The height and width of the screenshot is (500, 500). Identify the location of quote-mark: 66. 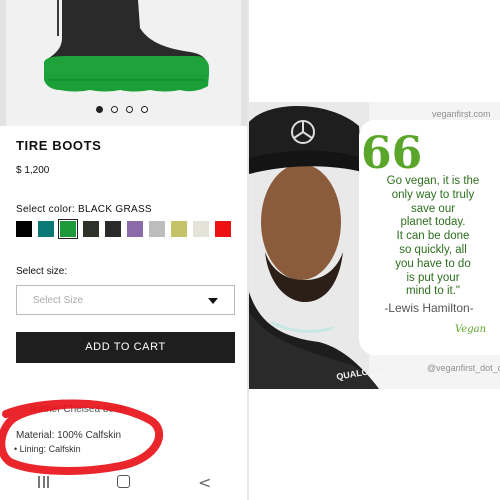
(392, 153).